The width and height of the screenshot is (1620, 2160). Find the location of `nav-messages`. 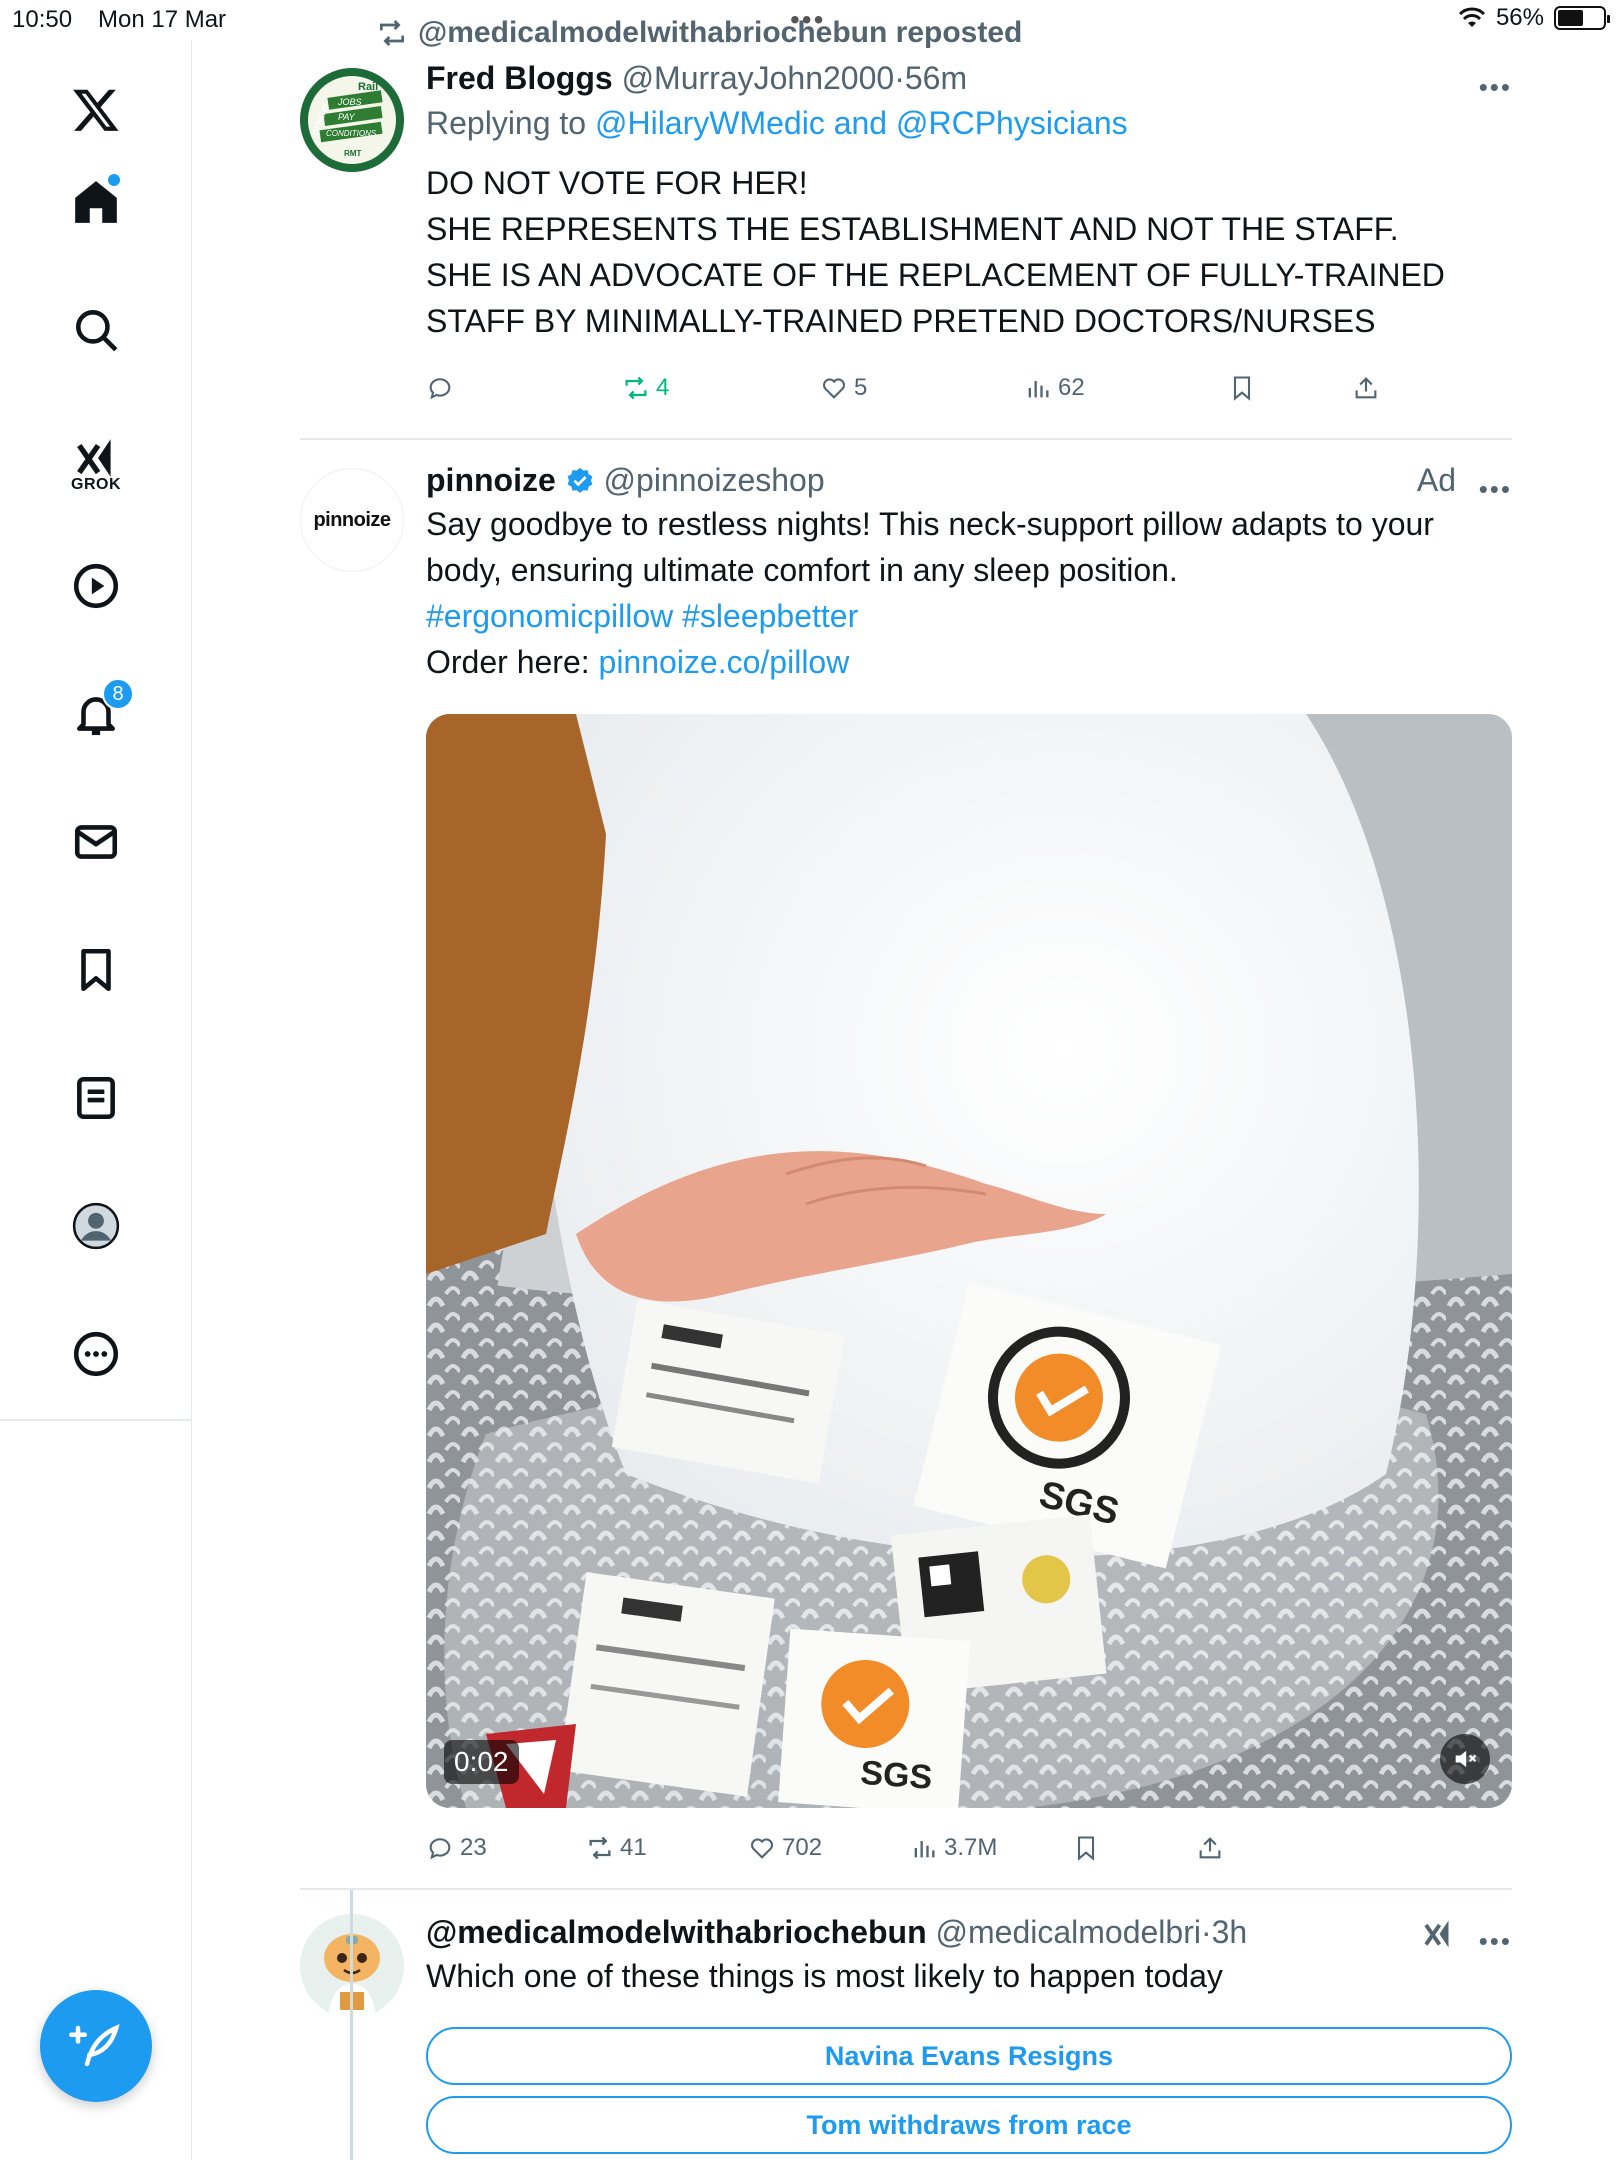

nav-messages is located at coordinates (96, 842).